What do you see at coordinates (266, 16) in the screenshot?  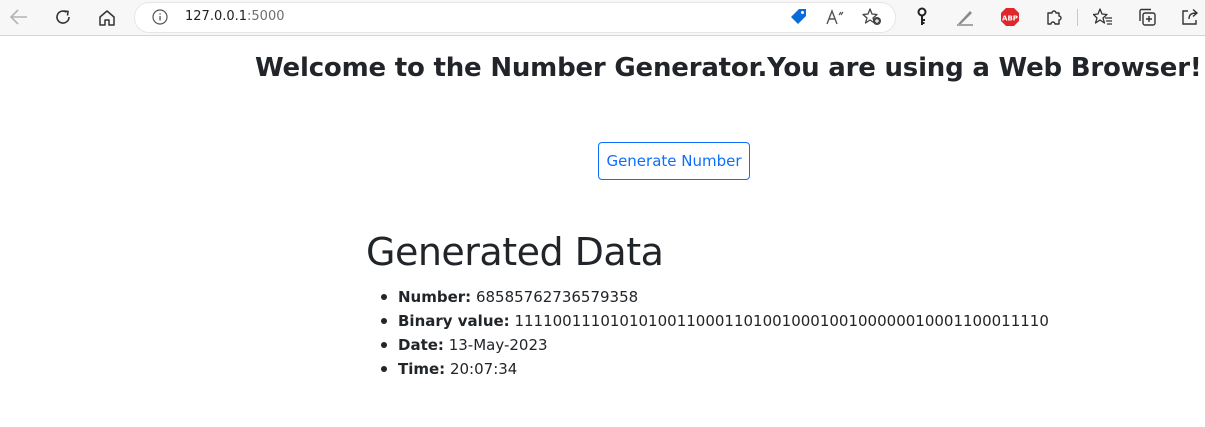 I see `url-port: :5000` at bounding box center [266, 16].